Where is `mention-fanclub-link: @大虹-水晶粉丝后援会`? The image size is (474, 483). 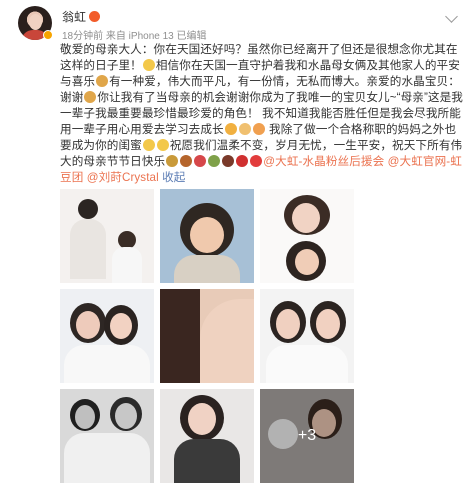 mention-fanclub-link: @大虹-水晶粉丝后援会 is located at coordinates (323, 161).